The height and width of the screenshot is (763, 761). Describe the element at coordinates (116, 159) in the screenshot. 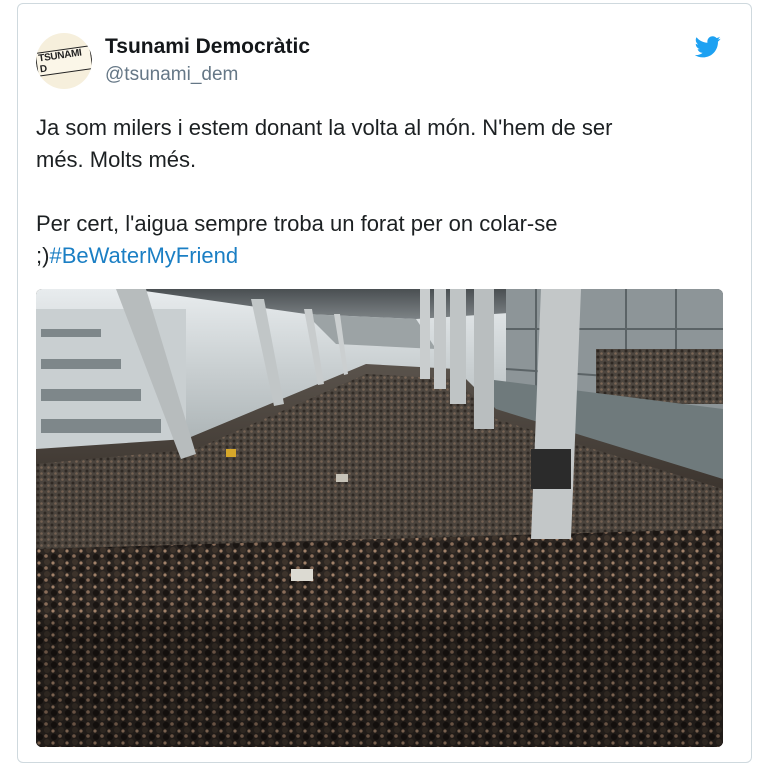

I see `tweet-text-line: més. Molts més.` at that location.